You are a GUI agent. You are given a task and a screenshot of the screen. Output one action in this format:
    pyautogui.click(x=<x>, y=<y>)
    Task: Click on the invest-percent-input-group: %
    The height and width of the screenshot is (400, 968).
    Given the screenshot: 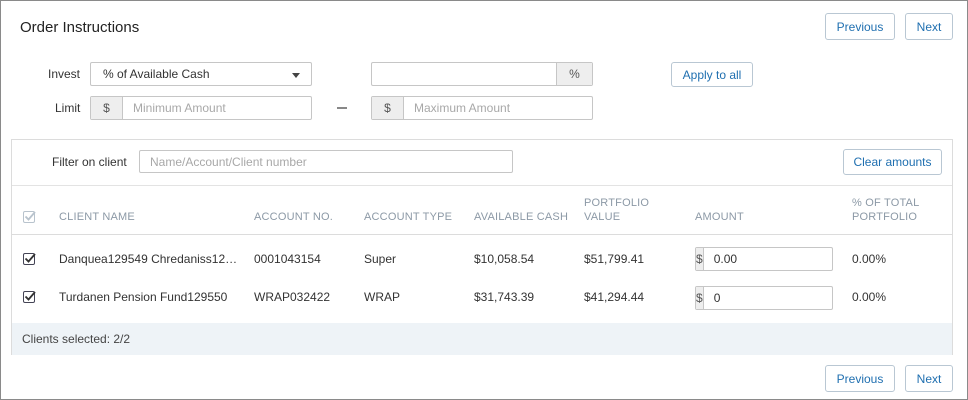 What is the action you would take?
    pyautogui.click(x=482, y=74)
    